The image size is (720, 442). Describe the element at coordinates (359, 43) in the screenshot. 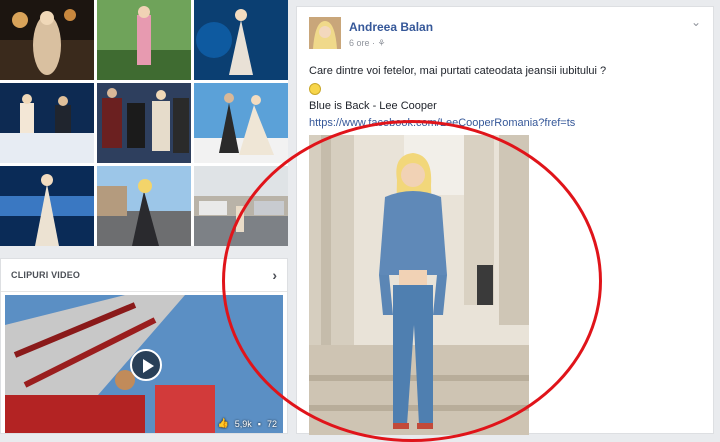

I see `post-time-text: 6 ore` at that location.